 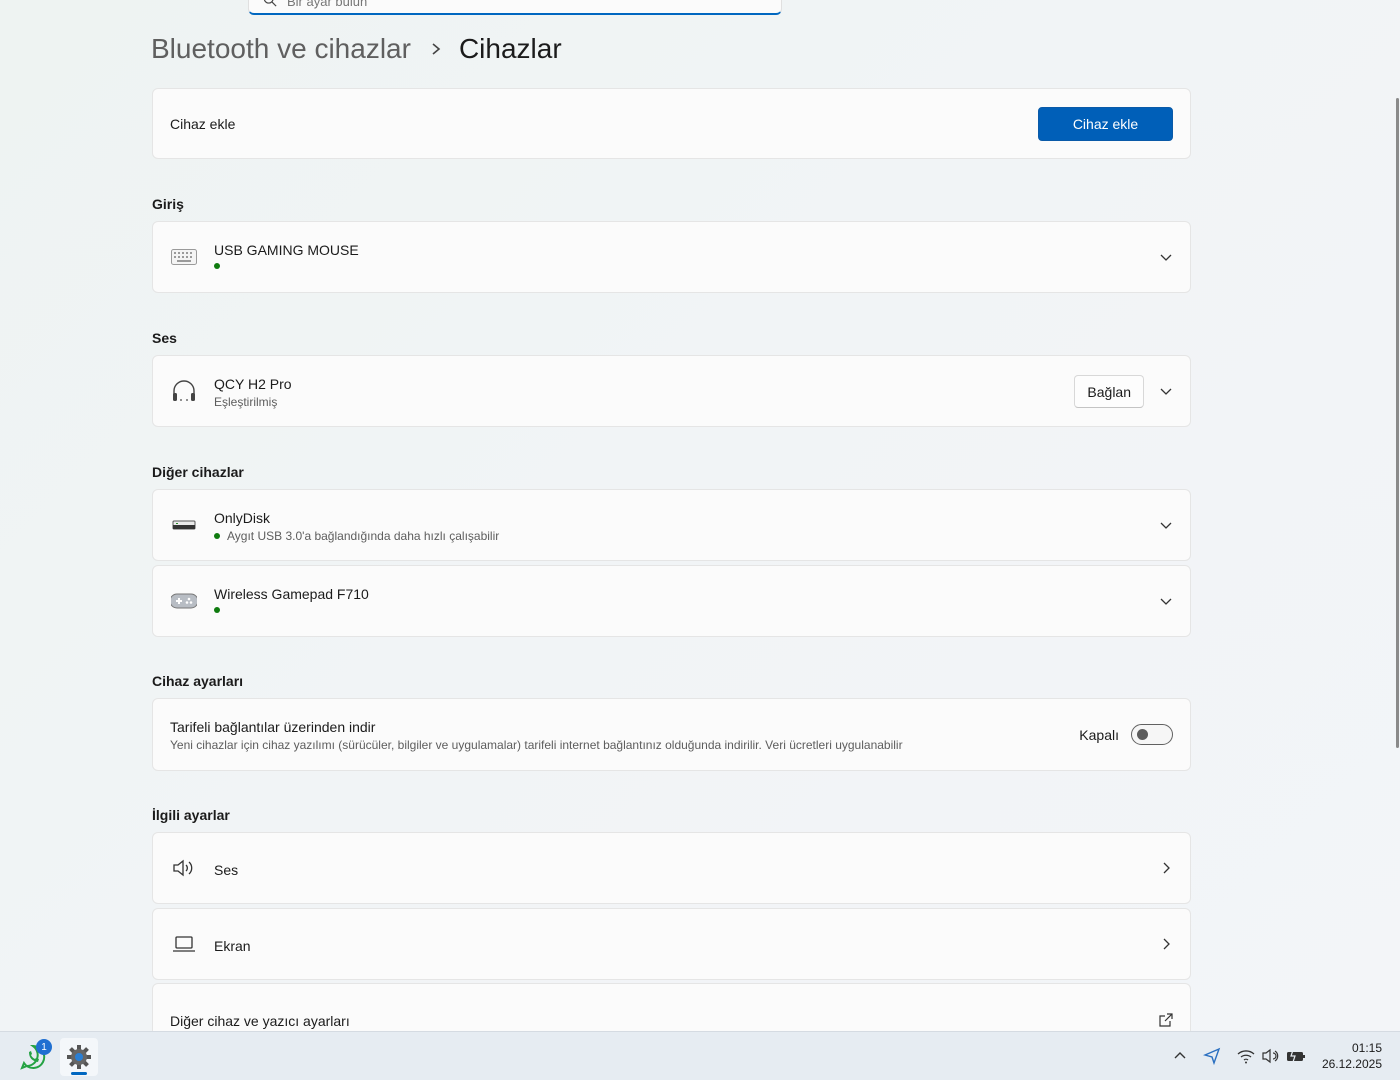 What do you see at coordinates (198, 681) in the screenshot?
I see `section-device-settings: Cihaz ayarları` at bounding box center [198, 681].